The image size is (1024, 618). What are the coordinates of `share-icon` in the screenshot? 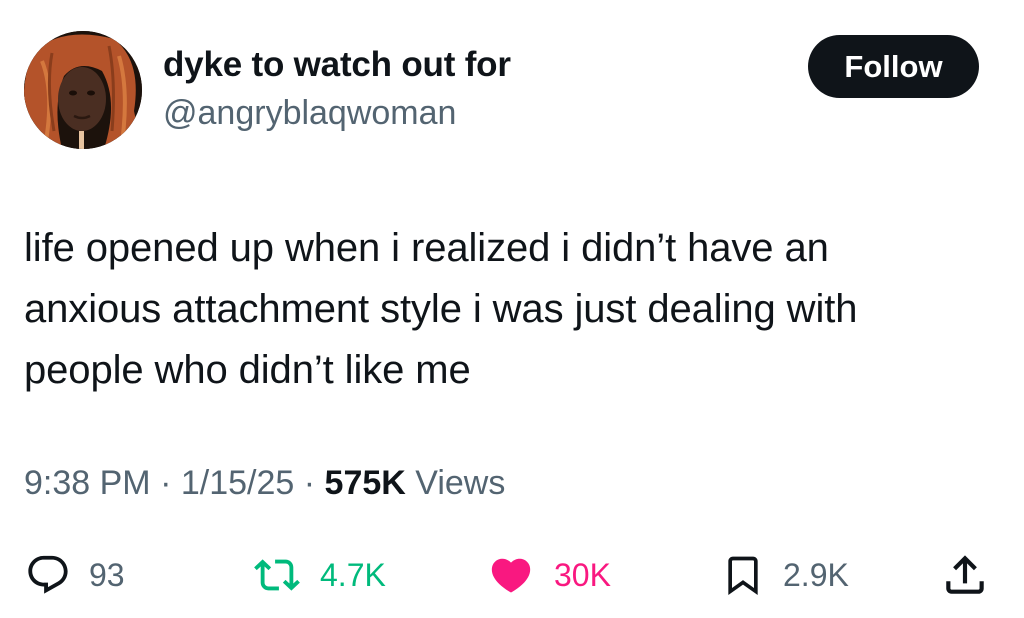 It's located at (965, 574).